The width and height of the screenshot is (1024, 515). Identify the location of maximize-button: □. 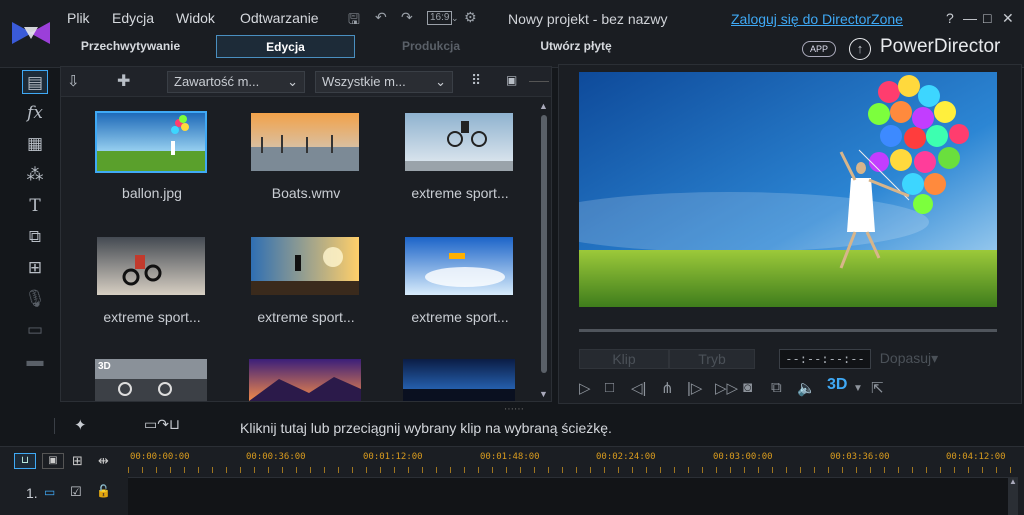
(987, 18).